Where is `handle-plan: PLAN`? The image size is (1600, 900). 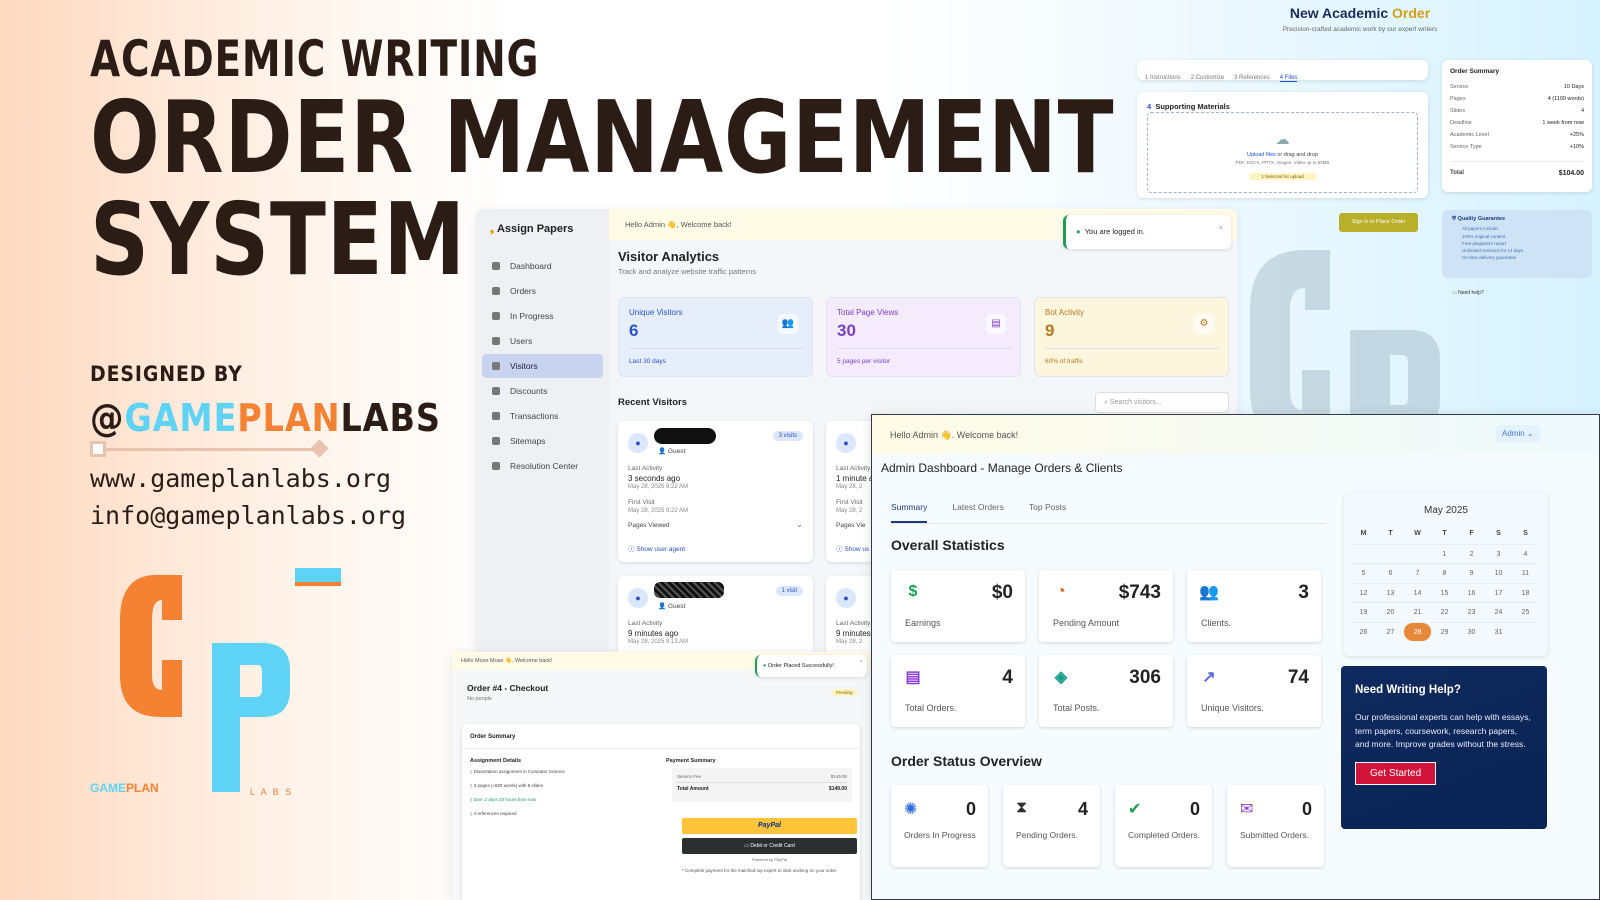 handle-plan: PLAN is located at coordinates (289, 418).